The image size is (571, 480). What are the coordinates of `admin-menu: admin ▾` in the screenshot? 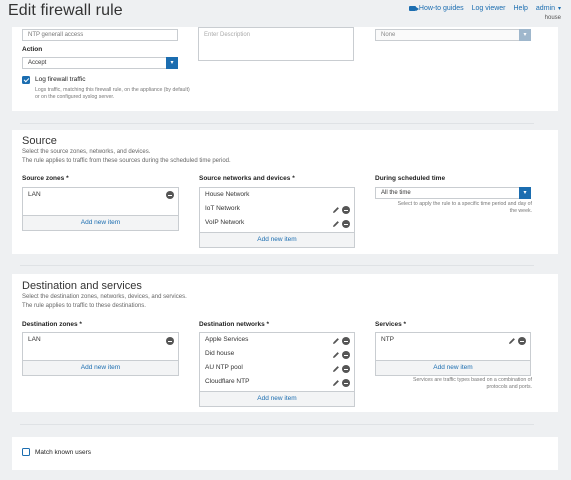 It's located at (548, 8).